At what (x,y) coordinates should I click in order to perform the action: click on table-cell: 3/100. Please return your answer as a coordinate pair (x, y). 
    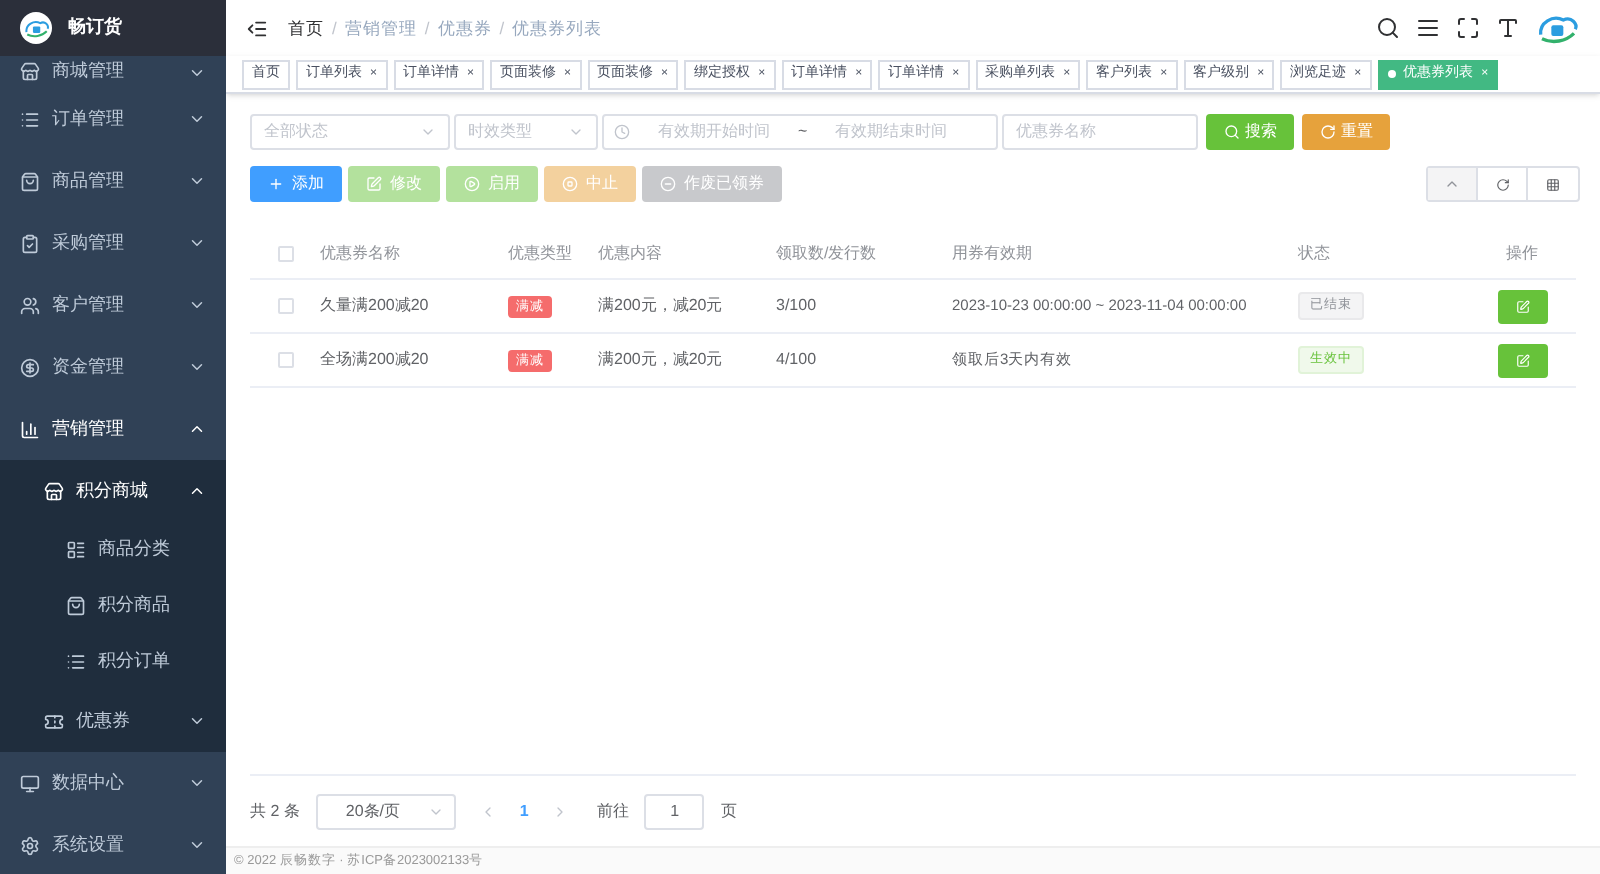
    Looking at the image, I should click on (796, 305).